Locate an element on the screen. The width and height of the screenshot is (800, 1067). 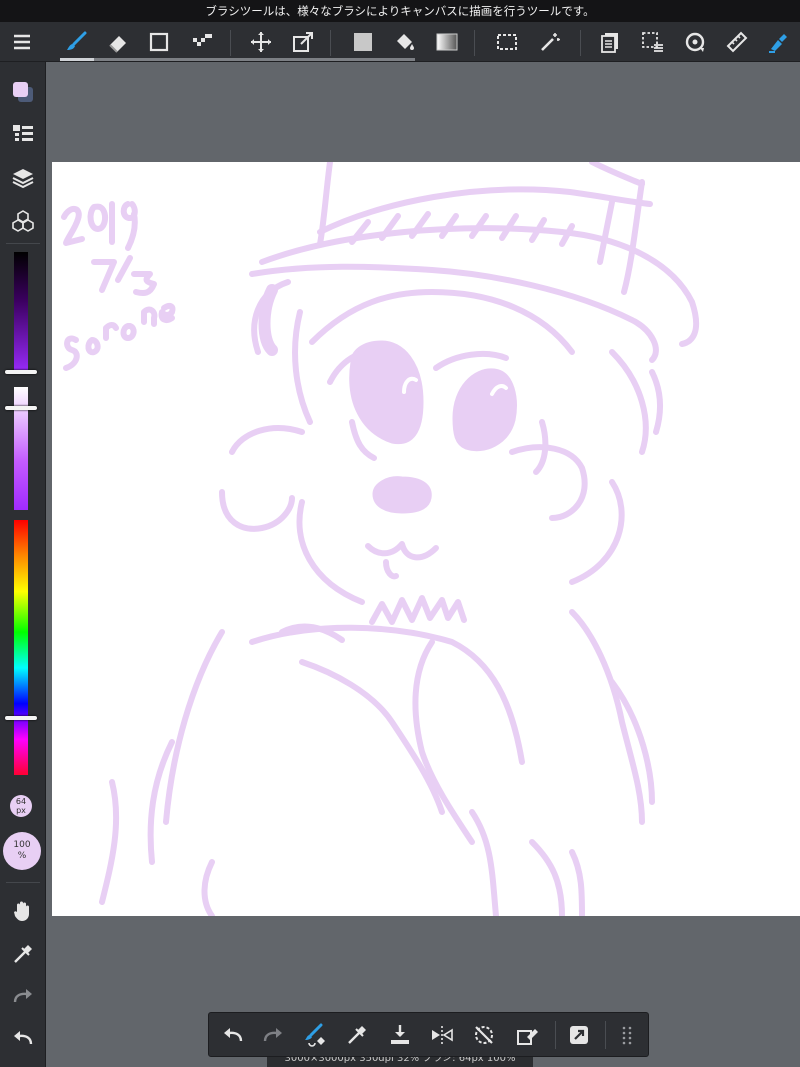
rotate-reset-button is located at coordinates (484, 1035).